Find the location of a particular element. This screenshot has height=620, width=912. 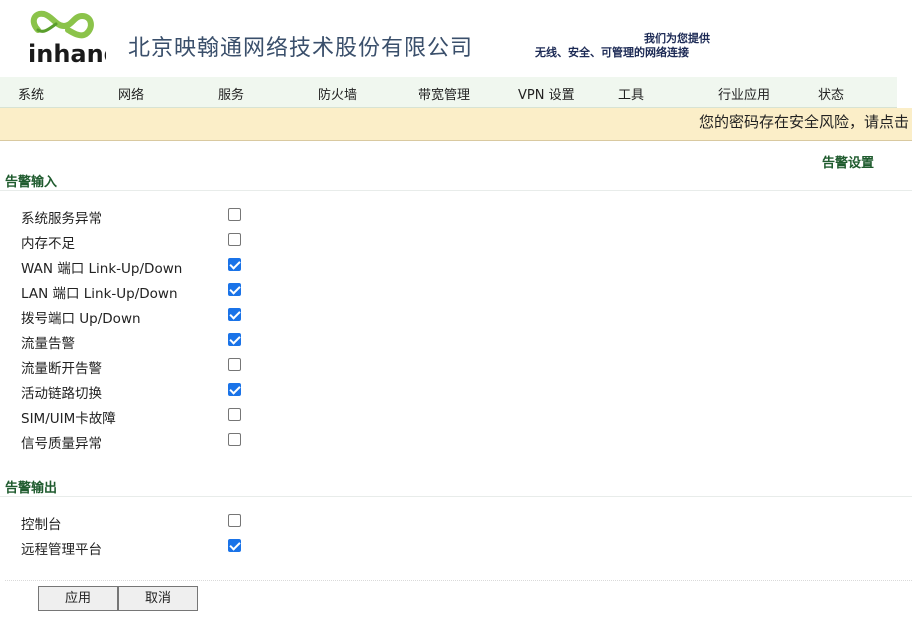

alarm-input-label: 系统服务异常 is located at coordinates (61, 219).